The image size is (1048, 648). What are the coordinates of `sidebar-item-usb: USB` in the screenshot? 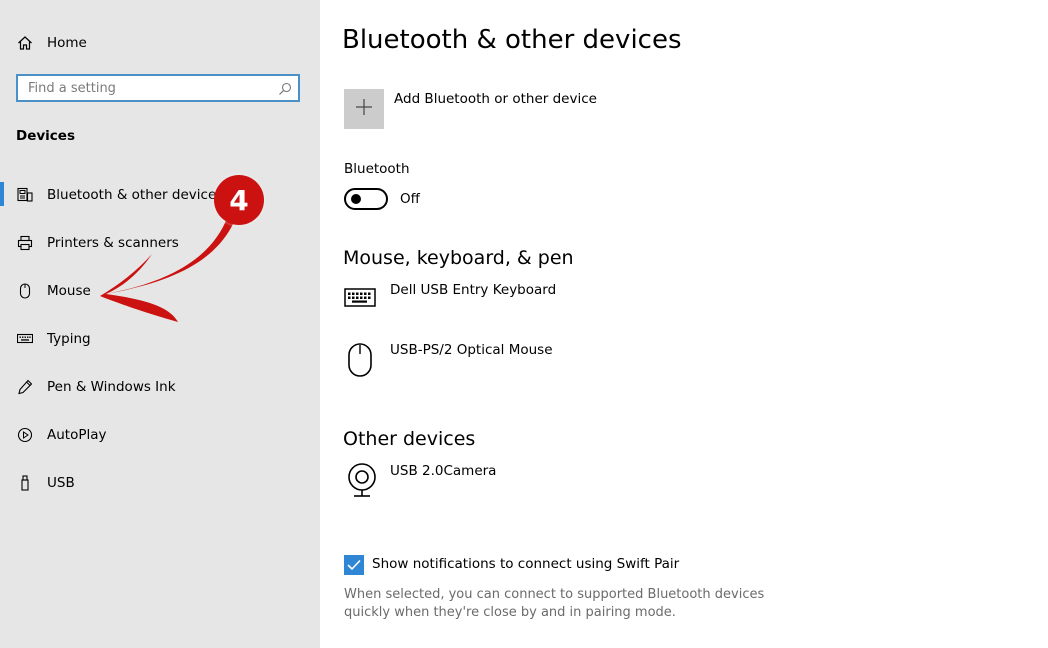 It's located at (160, 483).